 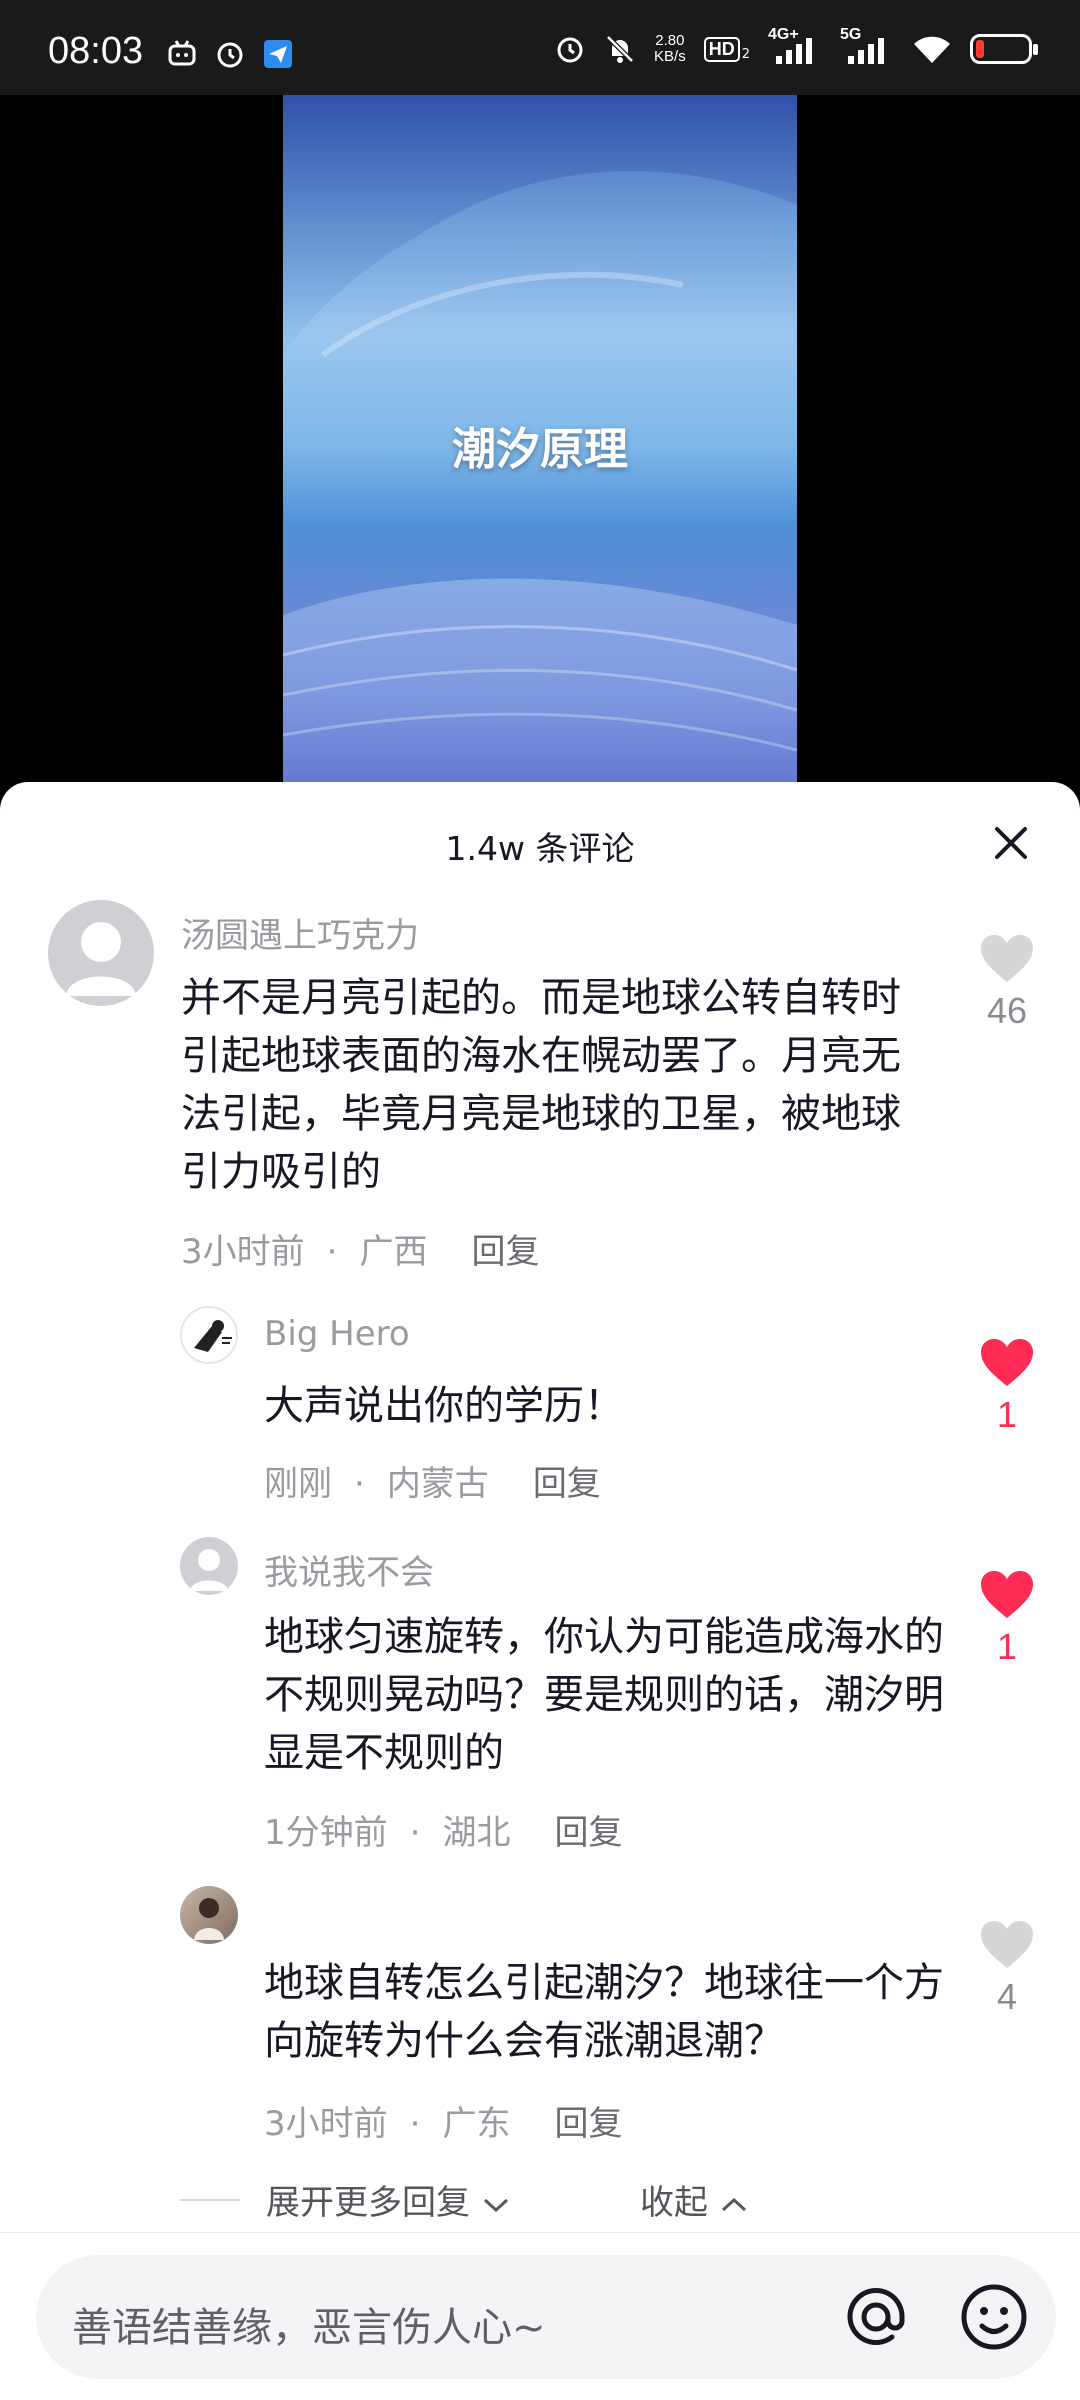 I want to click on hd-sub: 2, so click(x=745, y=54).